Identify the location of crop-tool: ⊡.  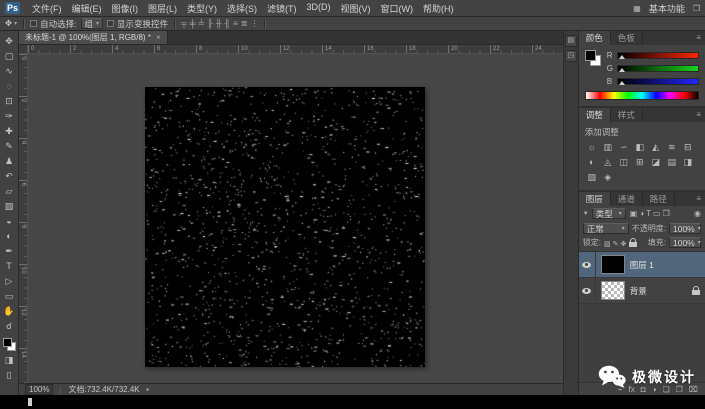
(9, 101).